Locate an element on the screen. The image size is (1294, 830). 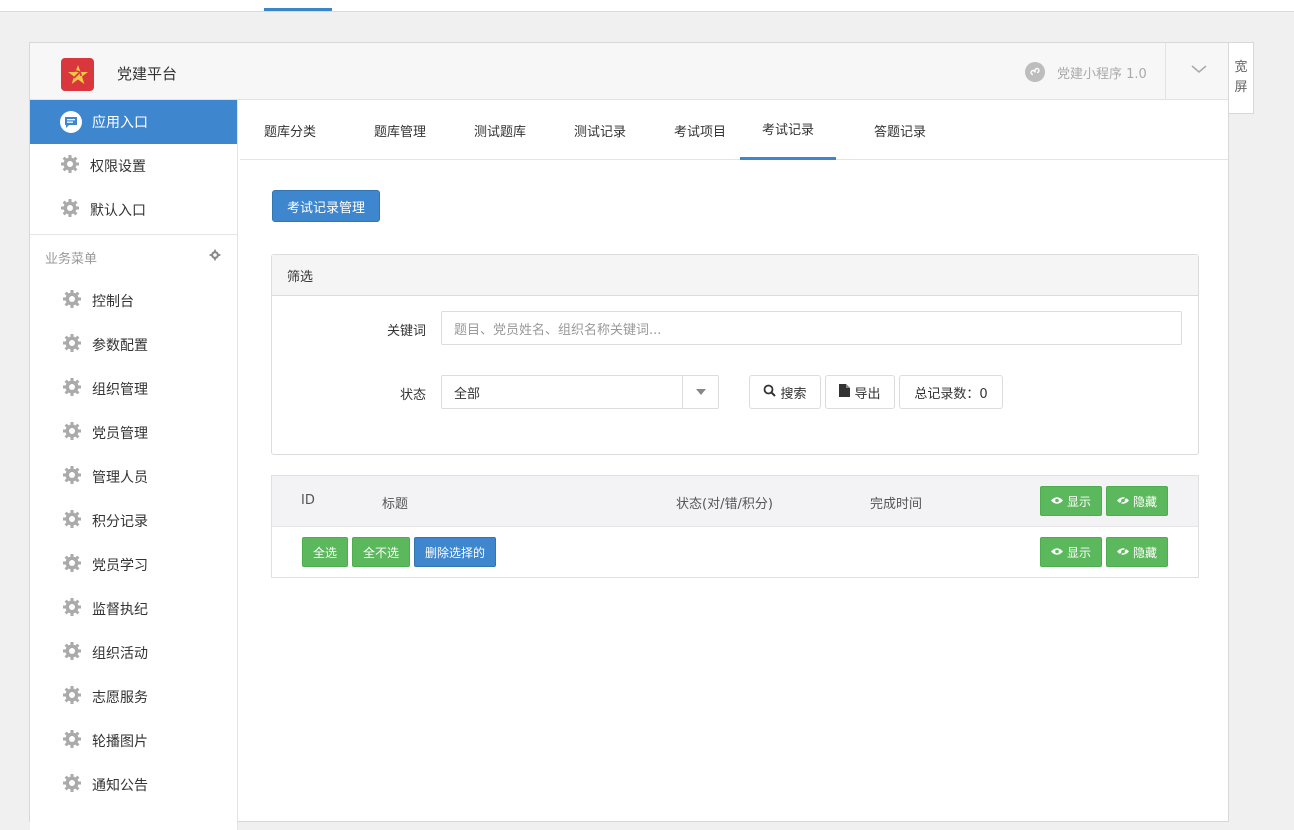
sidebar-item-label: 控制台 is located at coordinates (113, 302).